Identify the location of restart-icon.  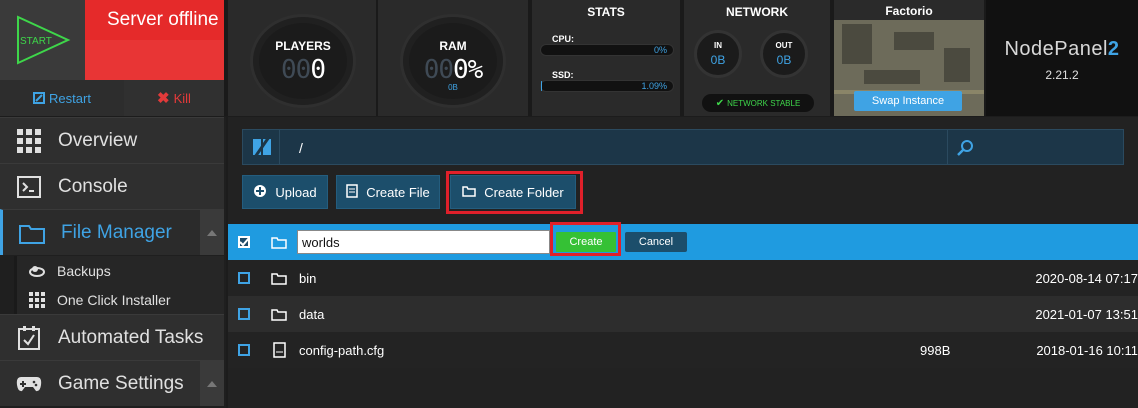
(39, 98).